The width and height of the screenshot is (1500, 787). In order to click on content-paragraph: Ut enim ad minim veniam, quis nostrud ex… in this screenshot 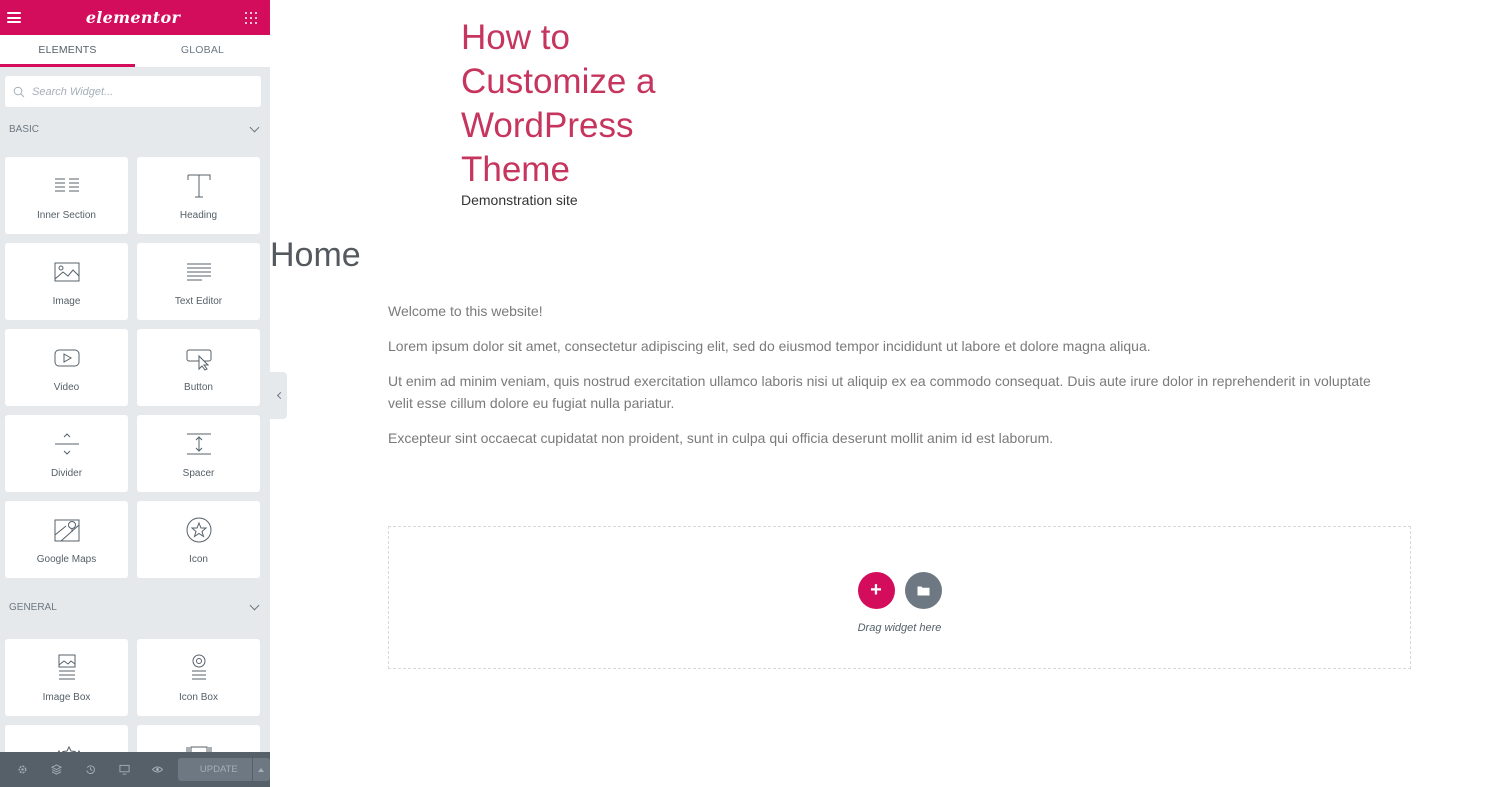, I will do `click(879, 392)`.